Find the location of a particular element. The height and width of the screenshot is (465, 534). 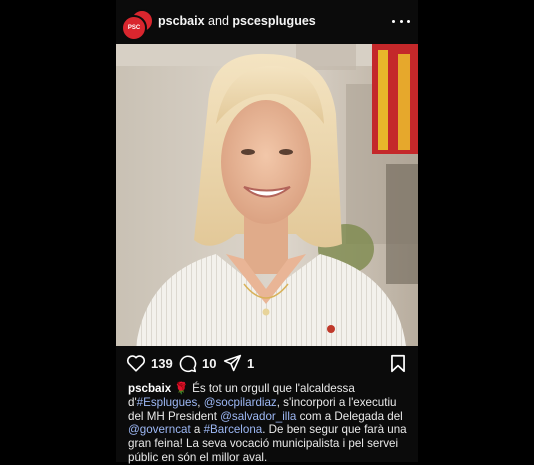

avatar-logo-text: PSC is located at coordinates (134, 28).